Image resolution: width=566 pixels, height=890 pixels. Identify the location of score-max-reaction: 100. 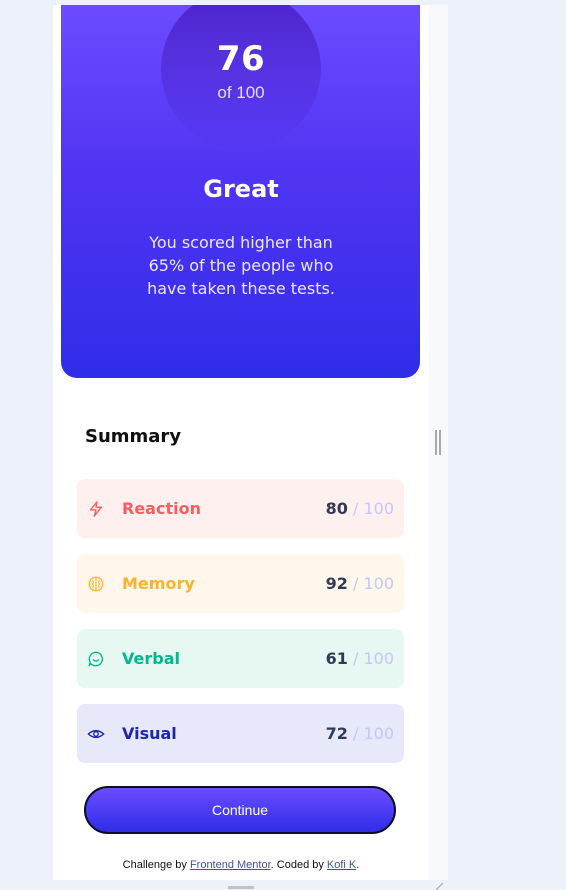
(378, 508).